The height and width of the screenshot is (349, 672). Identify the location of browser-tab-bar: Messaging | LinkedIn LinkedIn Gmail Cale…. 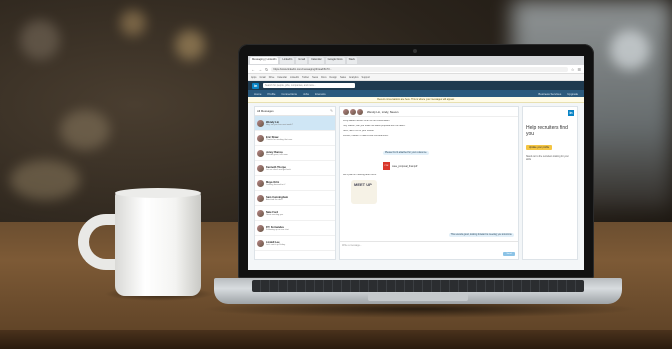
(416, 60).